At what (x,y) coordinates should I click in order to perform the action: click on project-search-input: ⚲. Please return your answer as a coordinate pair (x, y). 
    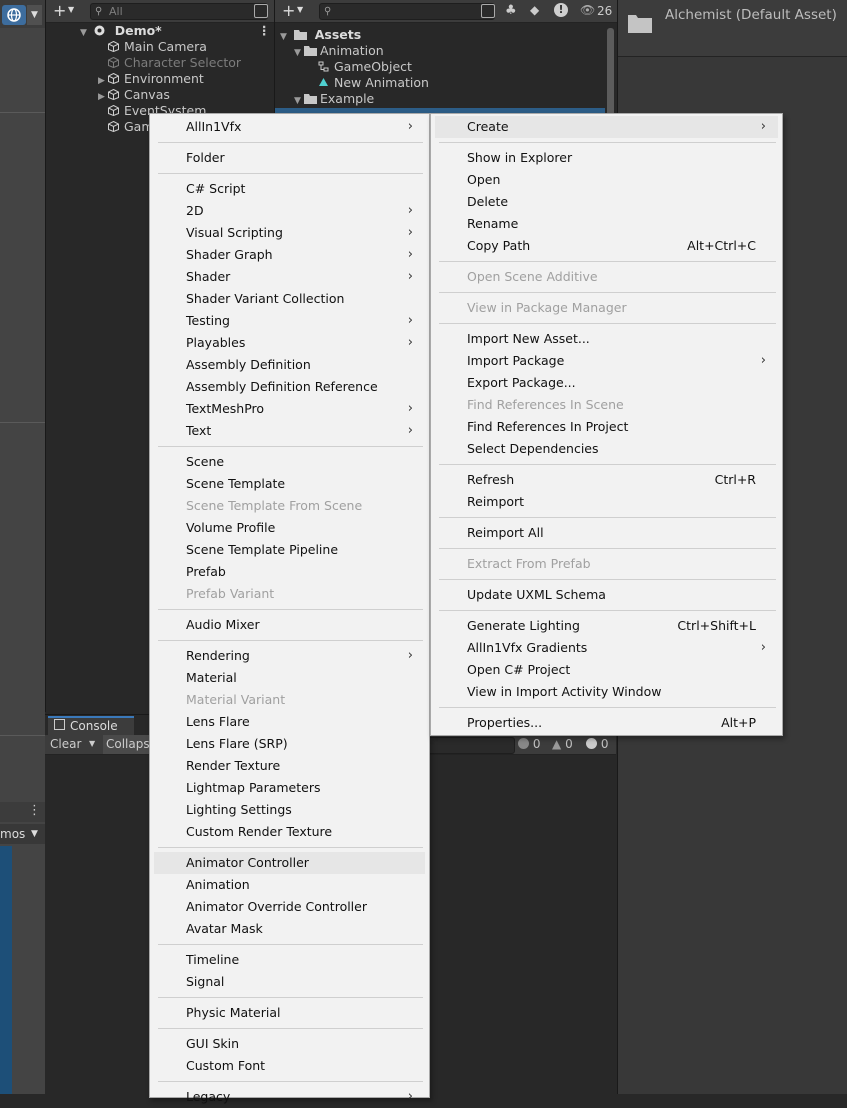
    Looking at the image, I should click on (407, 11).